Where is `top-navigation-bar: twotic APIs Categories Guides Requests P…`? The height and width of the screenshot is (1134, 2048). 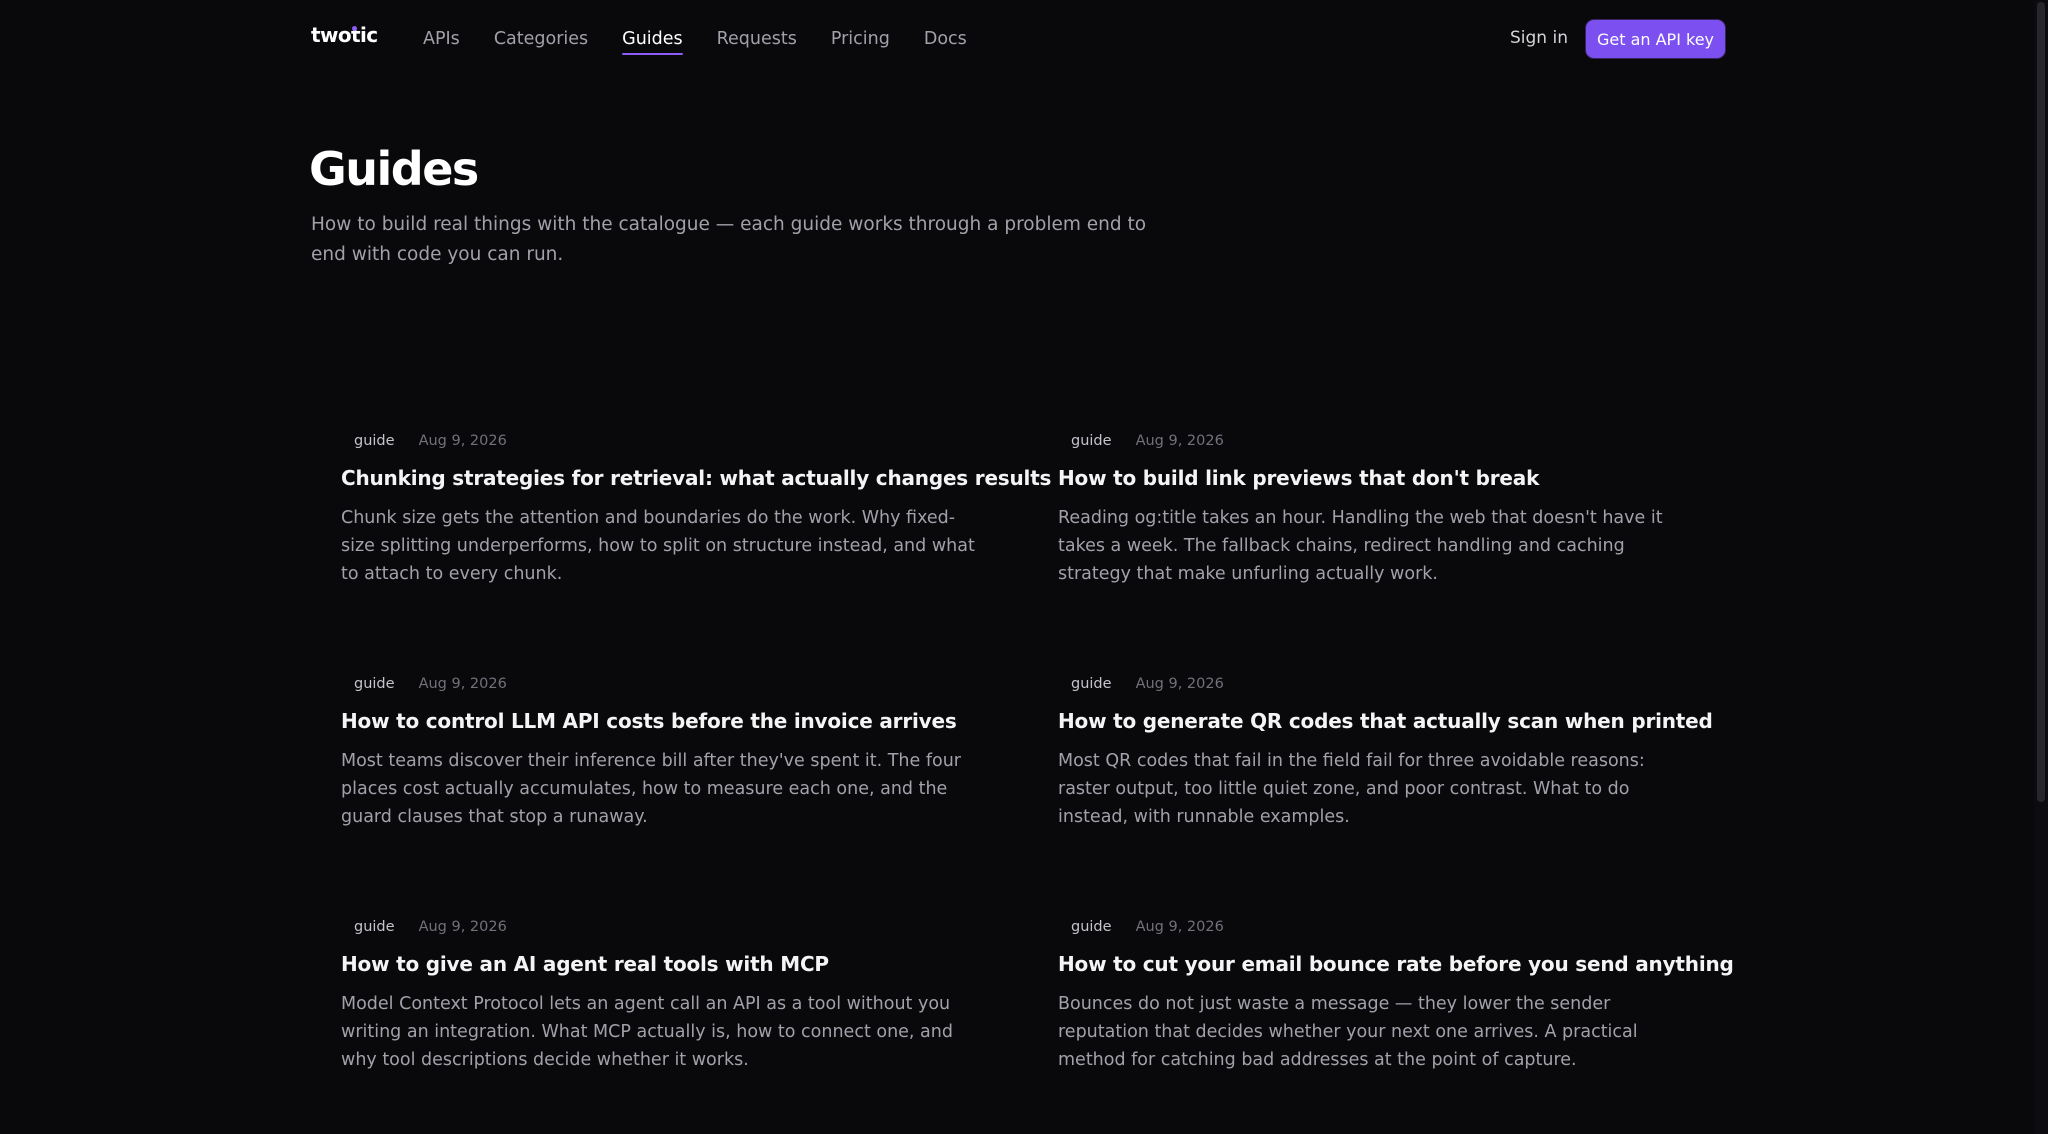
top-navigation-bar: twotic APIs Categories Guides Requests P… is located at coordinates (1024, 39).